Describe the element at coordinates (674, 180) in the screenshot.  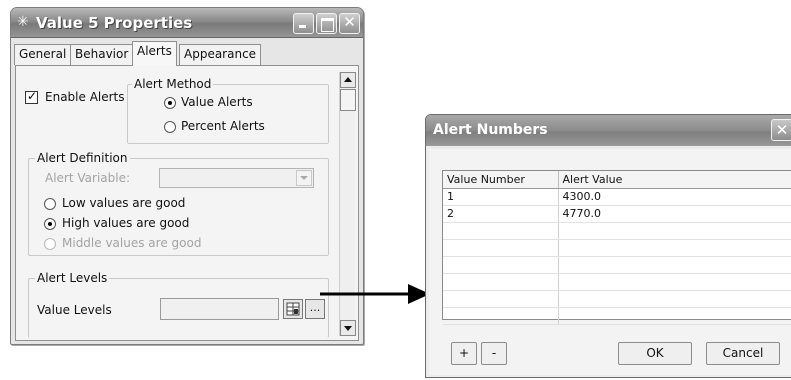
I see `column-header-alert-value: Alert Value` at that location.